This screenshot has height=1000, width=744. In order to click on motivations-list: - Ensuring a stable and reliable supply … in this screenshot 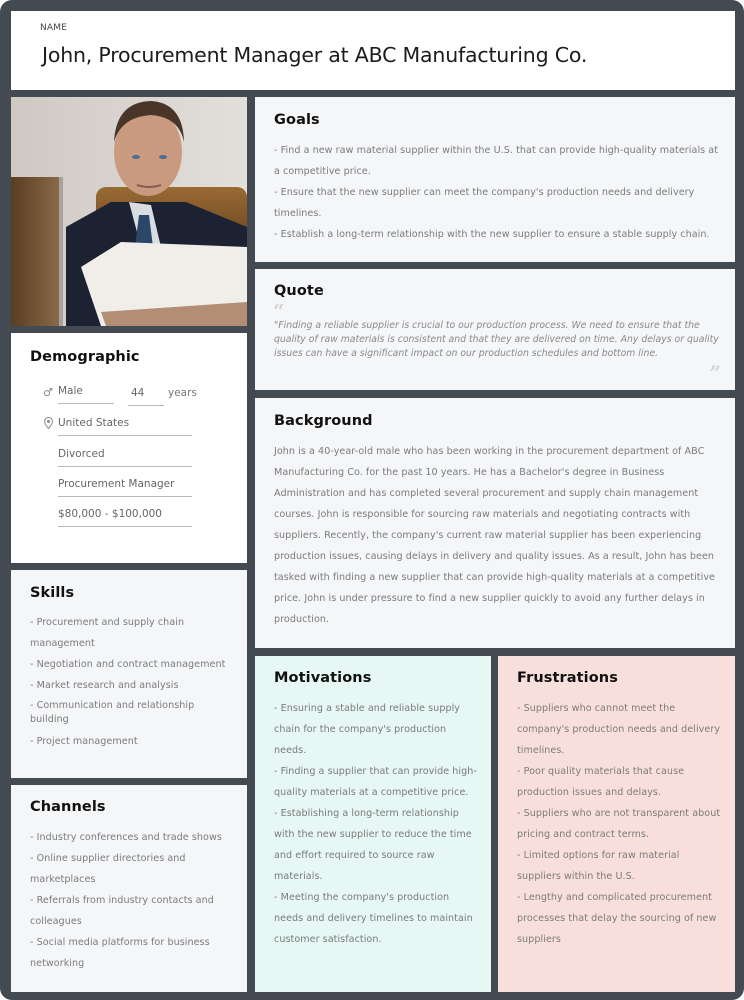, I will do `click(376, 824)`.